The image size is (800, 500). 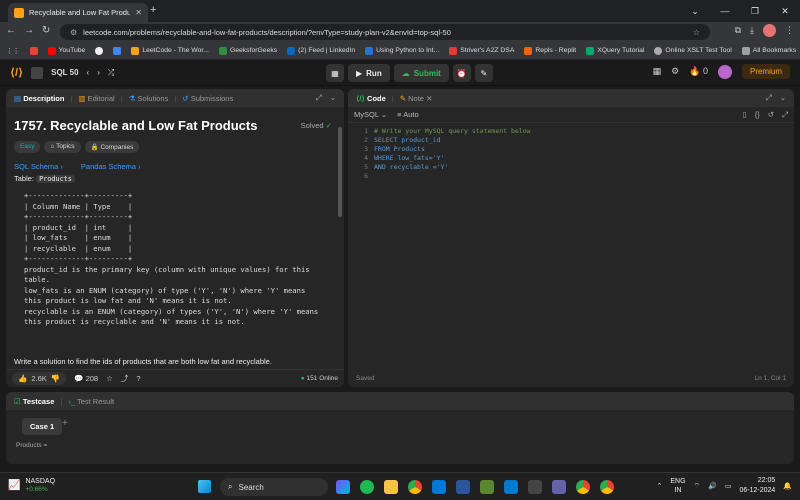 I want to click on shuffle-icon: ⤮, so click(x=111, y=73).